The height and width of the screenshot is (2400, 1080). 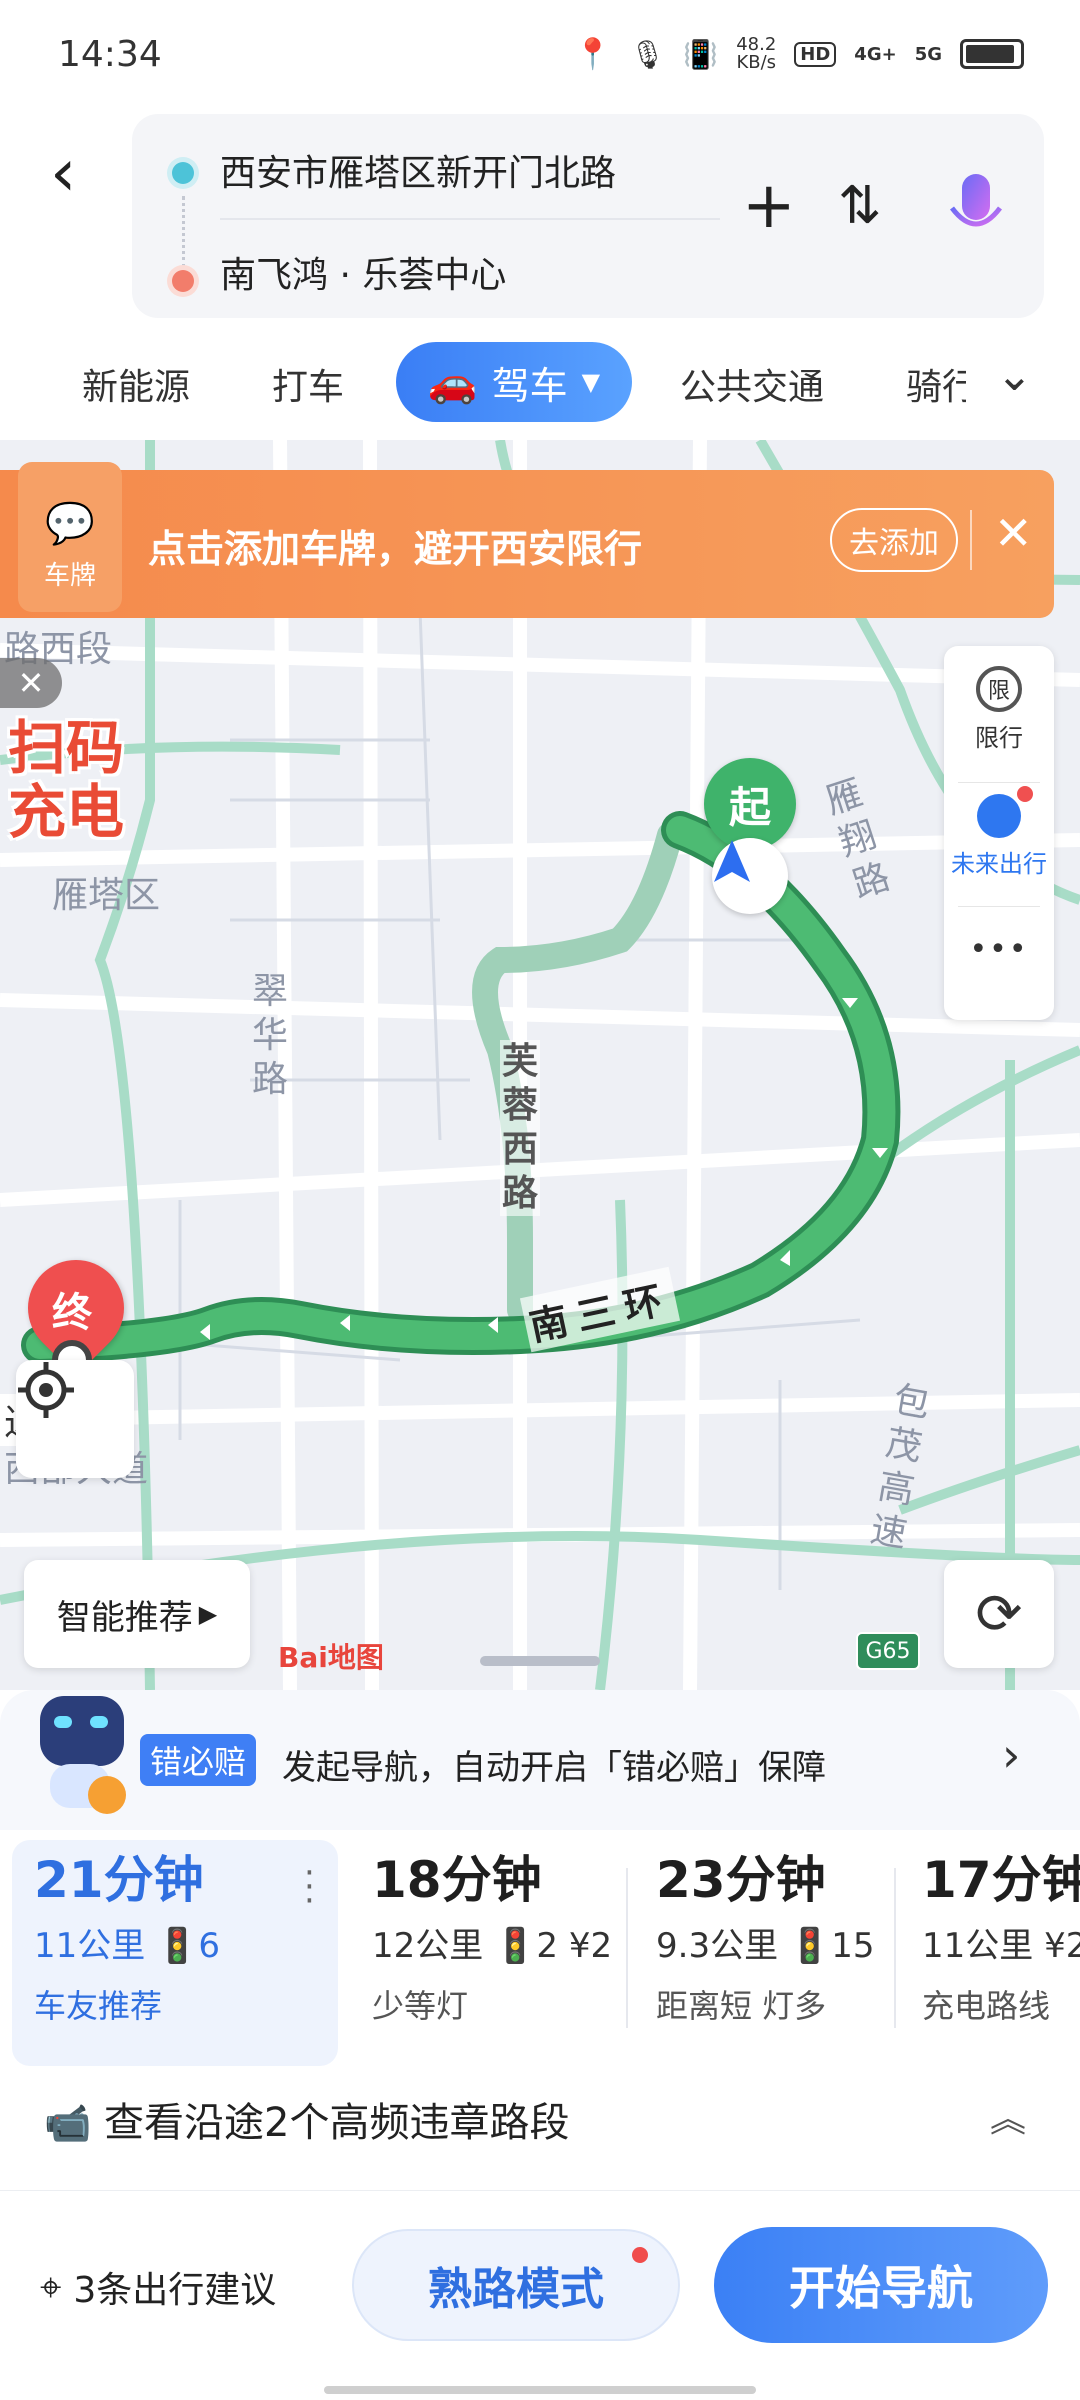 I want to click on route-card-1-menu-icon: · · ·, so click(x=309, y=1887).